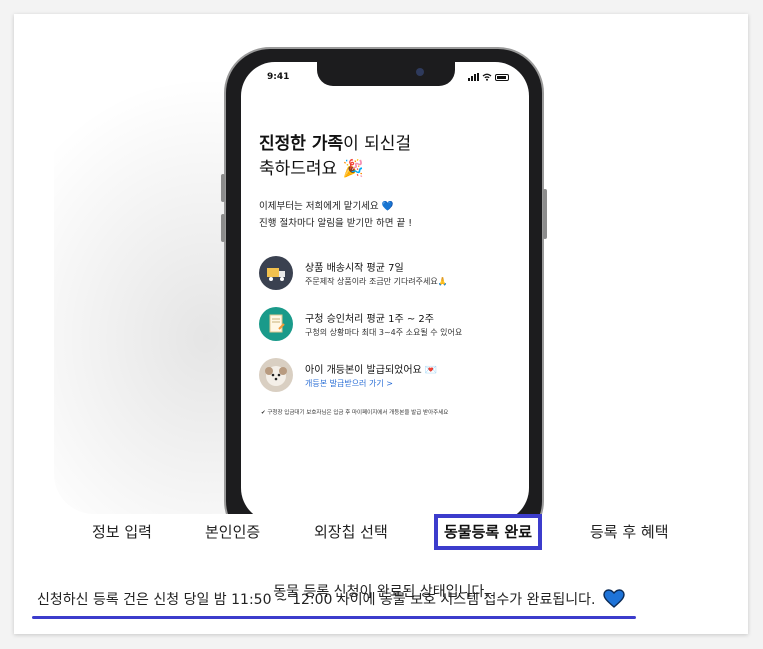  What do you see at coordinates (349, 383) in the screenshot?
I see `certificate-link: 개등본 발급받으러 가기 >` at bounding box center [349, 383].